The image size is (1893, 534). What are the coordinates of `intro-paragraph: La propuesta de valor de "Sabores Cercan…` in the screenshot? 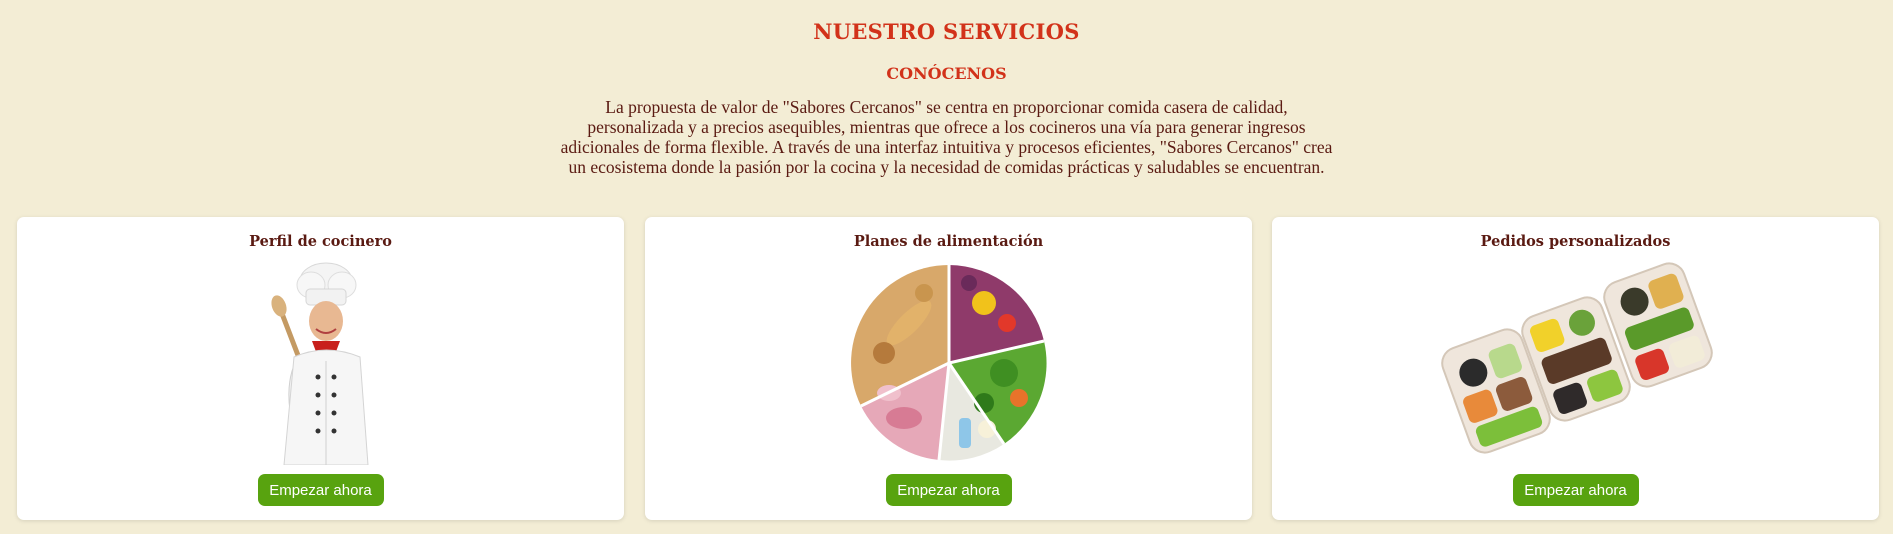 It's located at (946, 137).